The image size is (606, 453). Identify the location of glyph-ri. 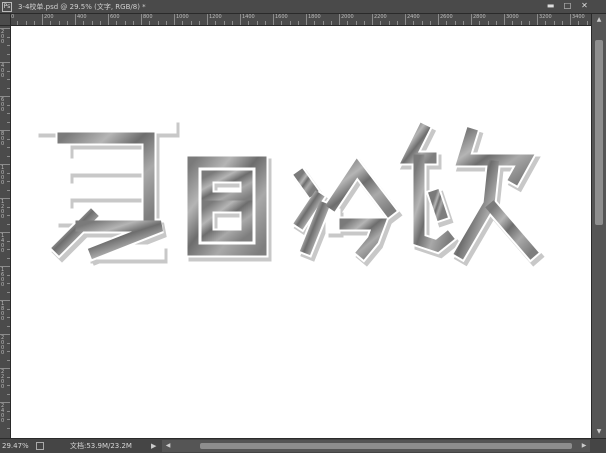
(227, 206).